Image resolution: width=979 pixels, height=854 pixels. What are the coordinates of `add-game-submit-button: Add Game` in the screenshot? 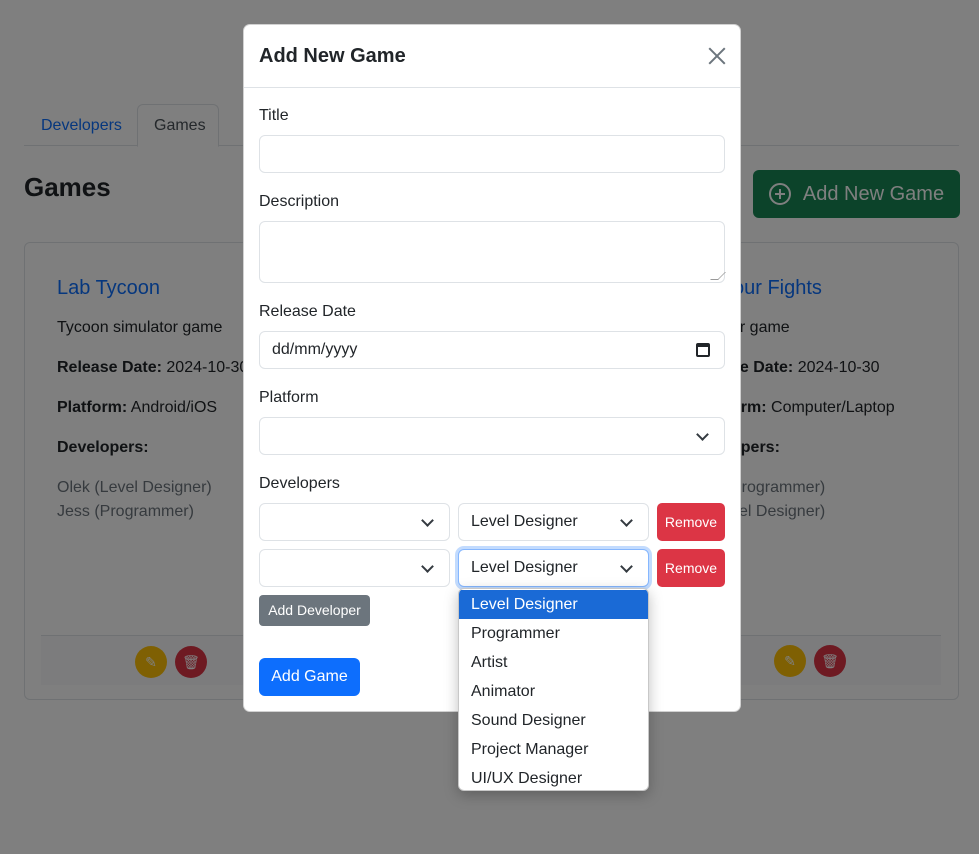 It's located at (309, 677).